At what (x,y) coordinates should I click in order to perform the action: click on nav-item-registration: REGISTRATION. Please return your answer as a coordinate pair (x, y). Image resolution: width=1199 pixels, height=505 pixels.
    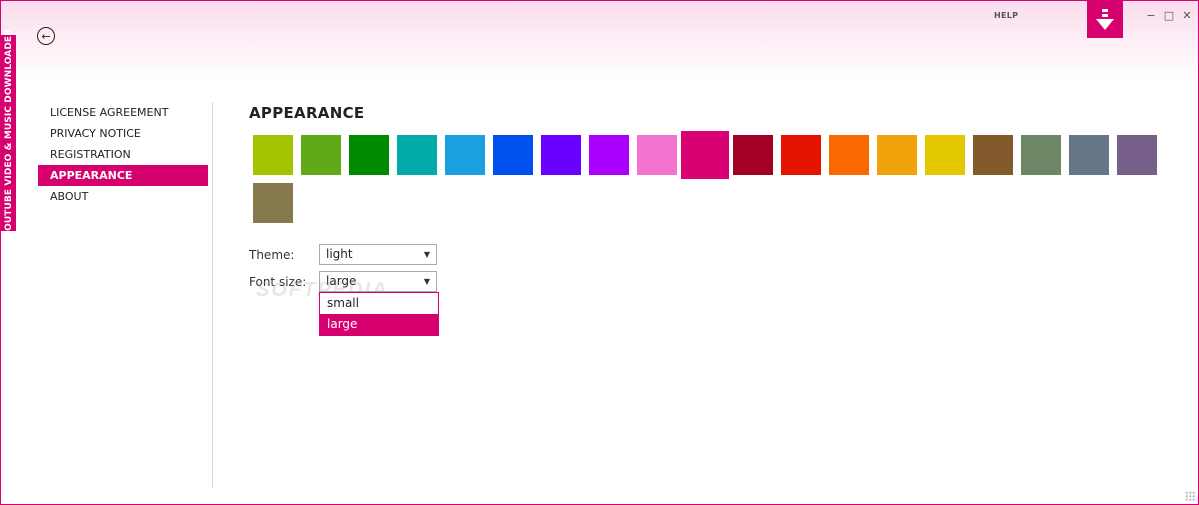
    Looking at the image, I should click on (123, 154).